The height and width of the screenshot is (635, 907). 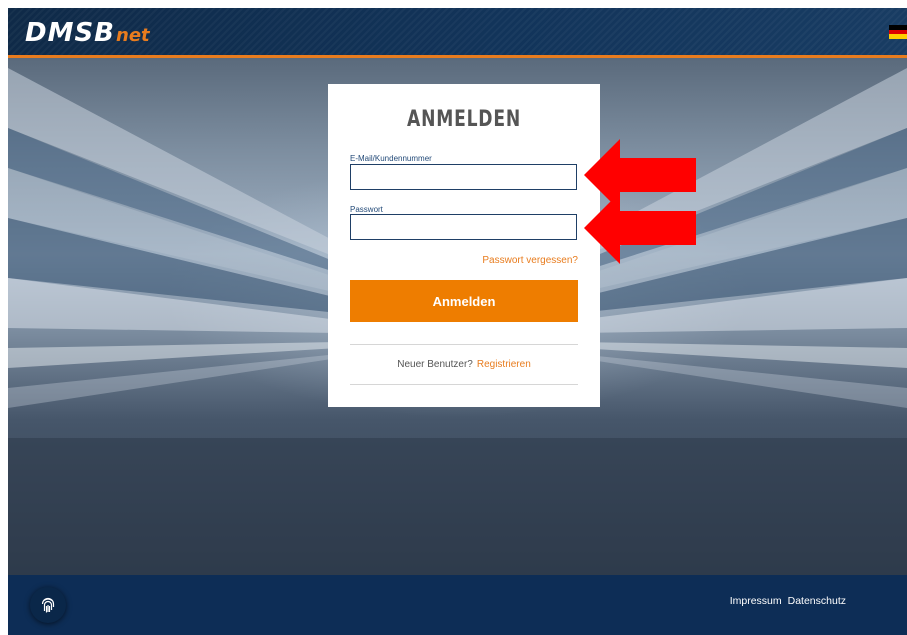 I want to click on fingerprint-icon, so click(x=48, y=605).